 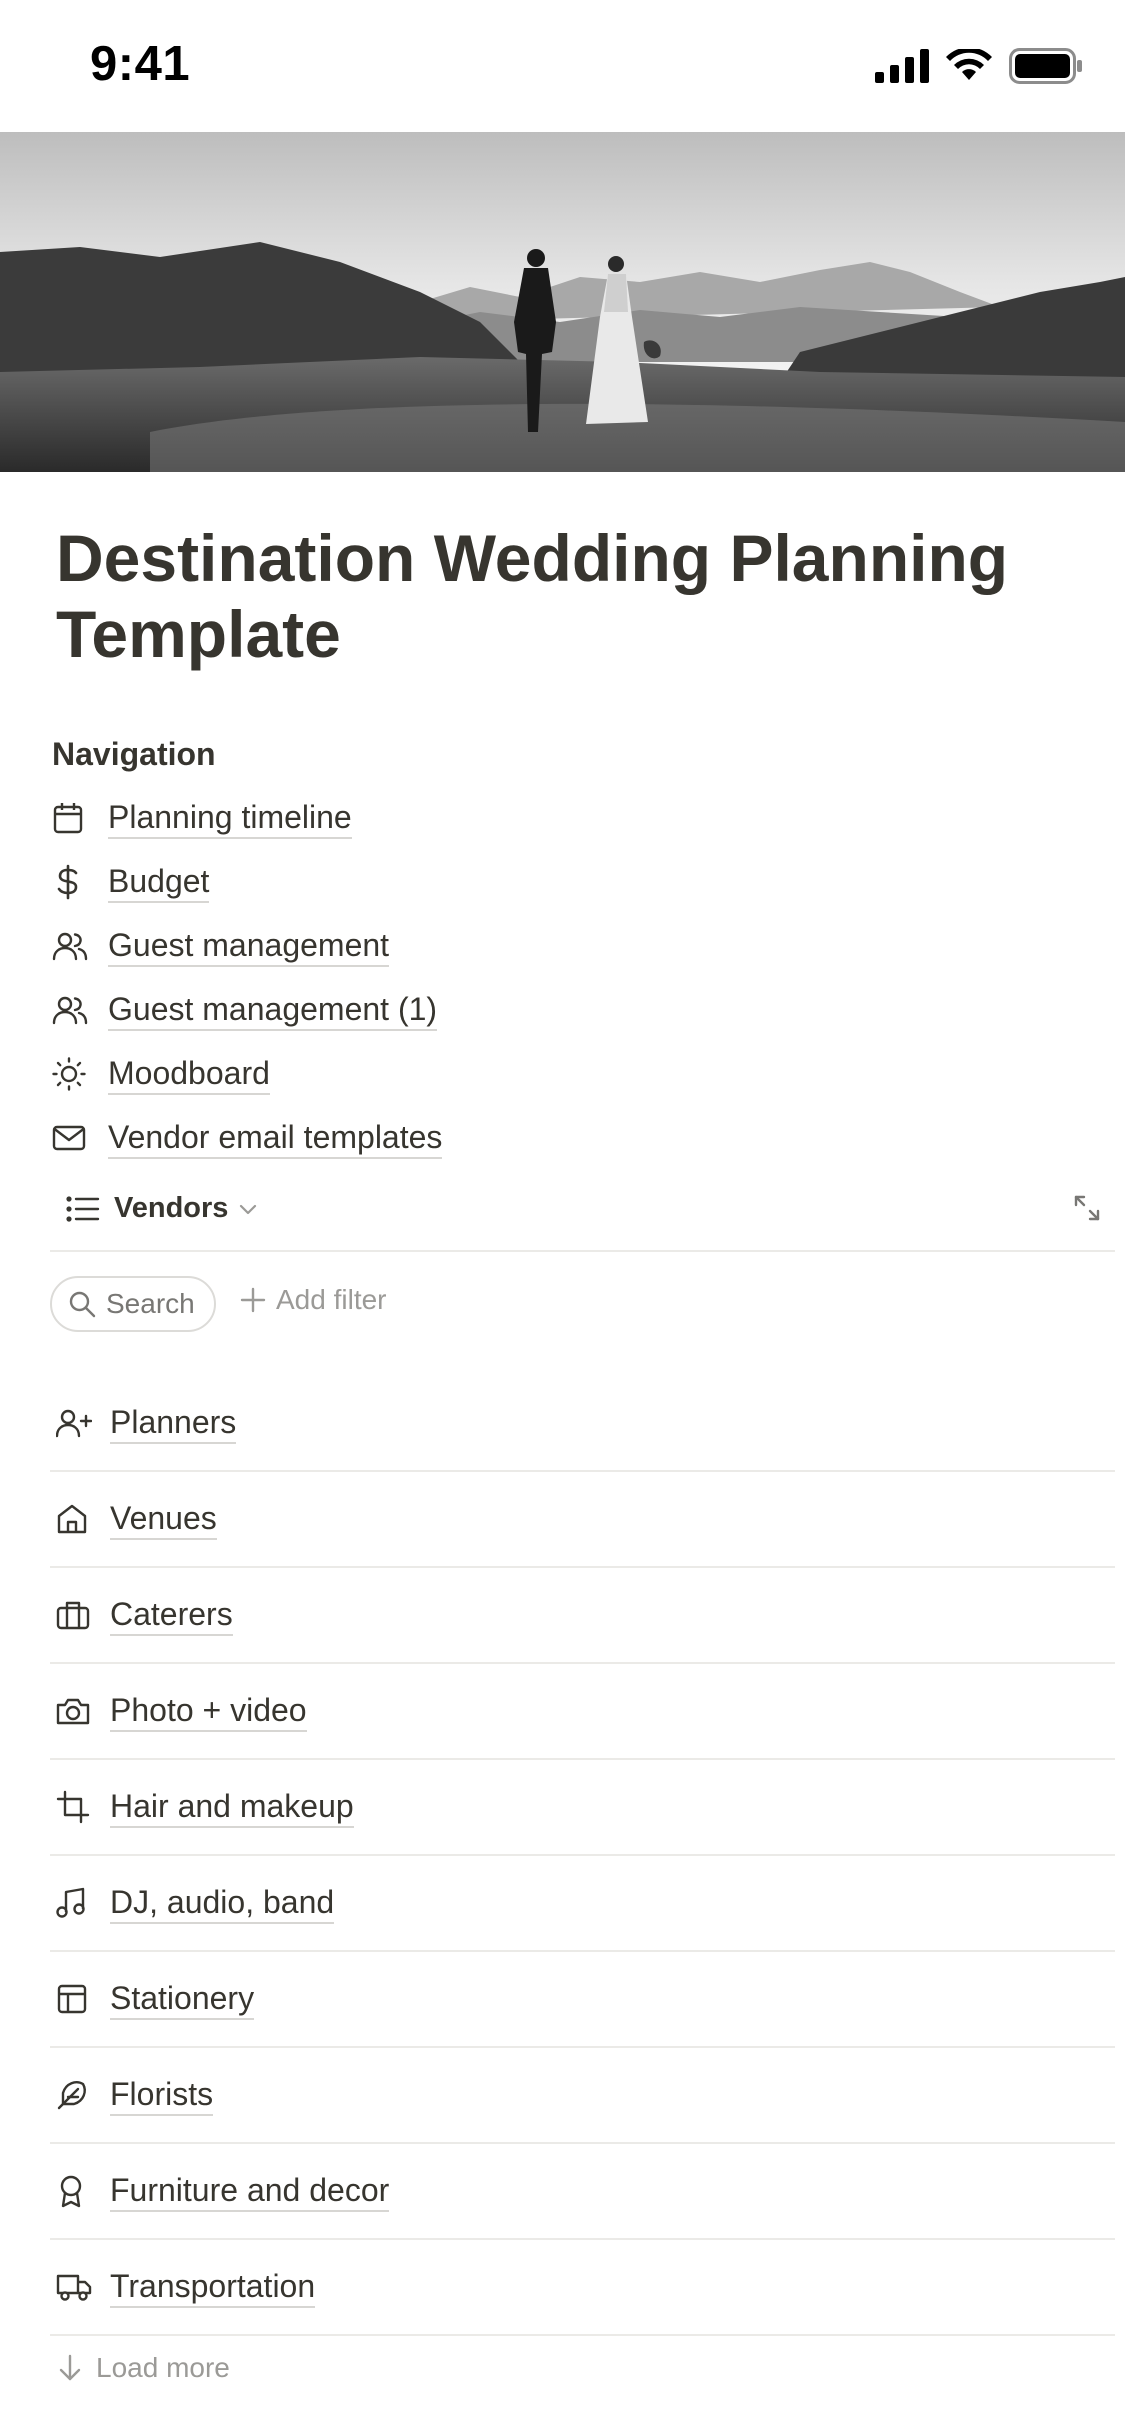 What do you see at coordinates (582, 1520) in the screenshot?
I see `vendor-row-venues: Venues` at bounding box center [582, 1520].